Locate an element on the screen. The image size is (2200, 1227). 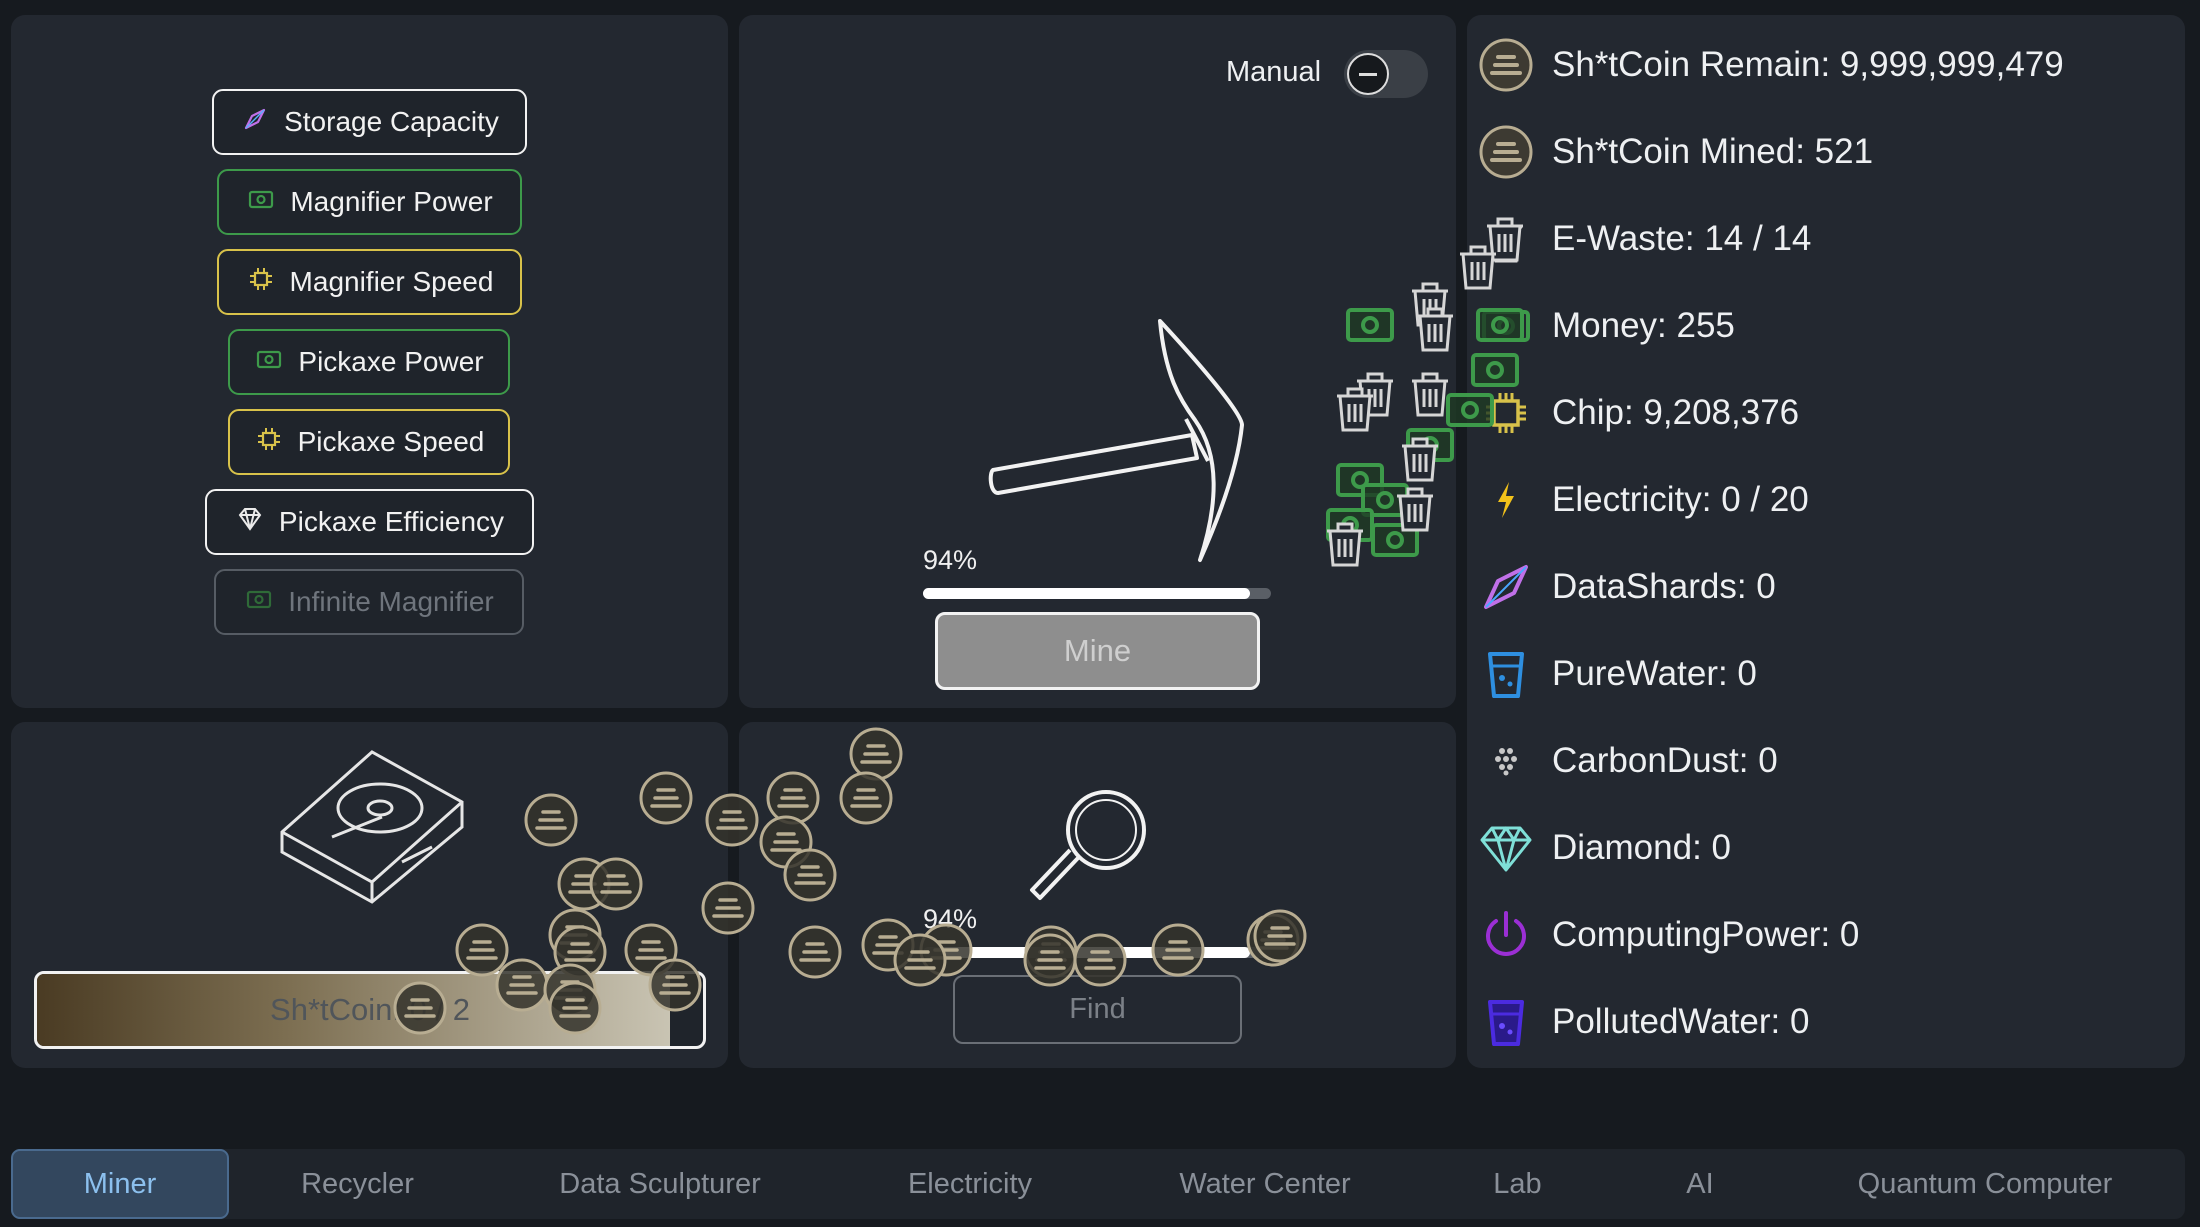
tab-ai: AI is located at coordinates (1700, 1184).